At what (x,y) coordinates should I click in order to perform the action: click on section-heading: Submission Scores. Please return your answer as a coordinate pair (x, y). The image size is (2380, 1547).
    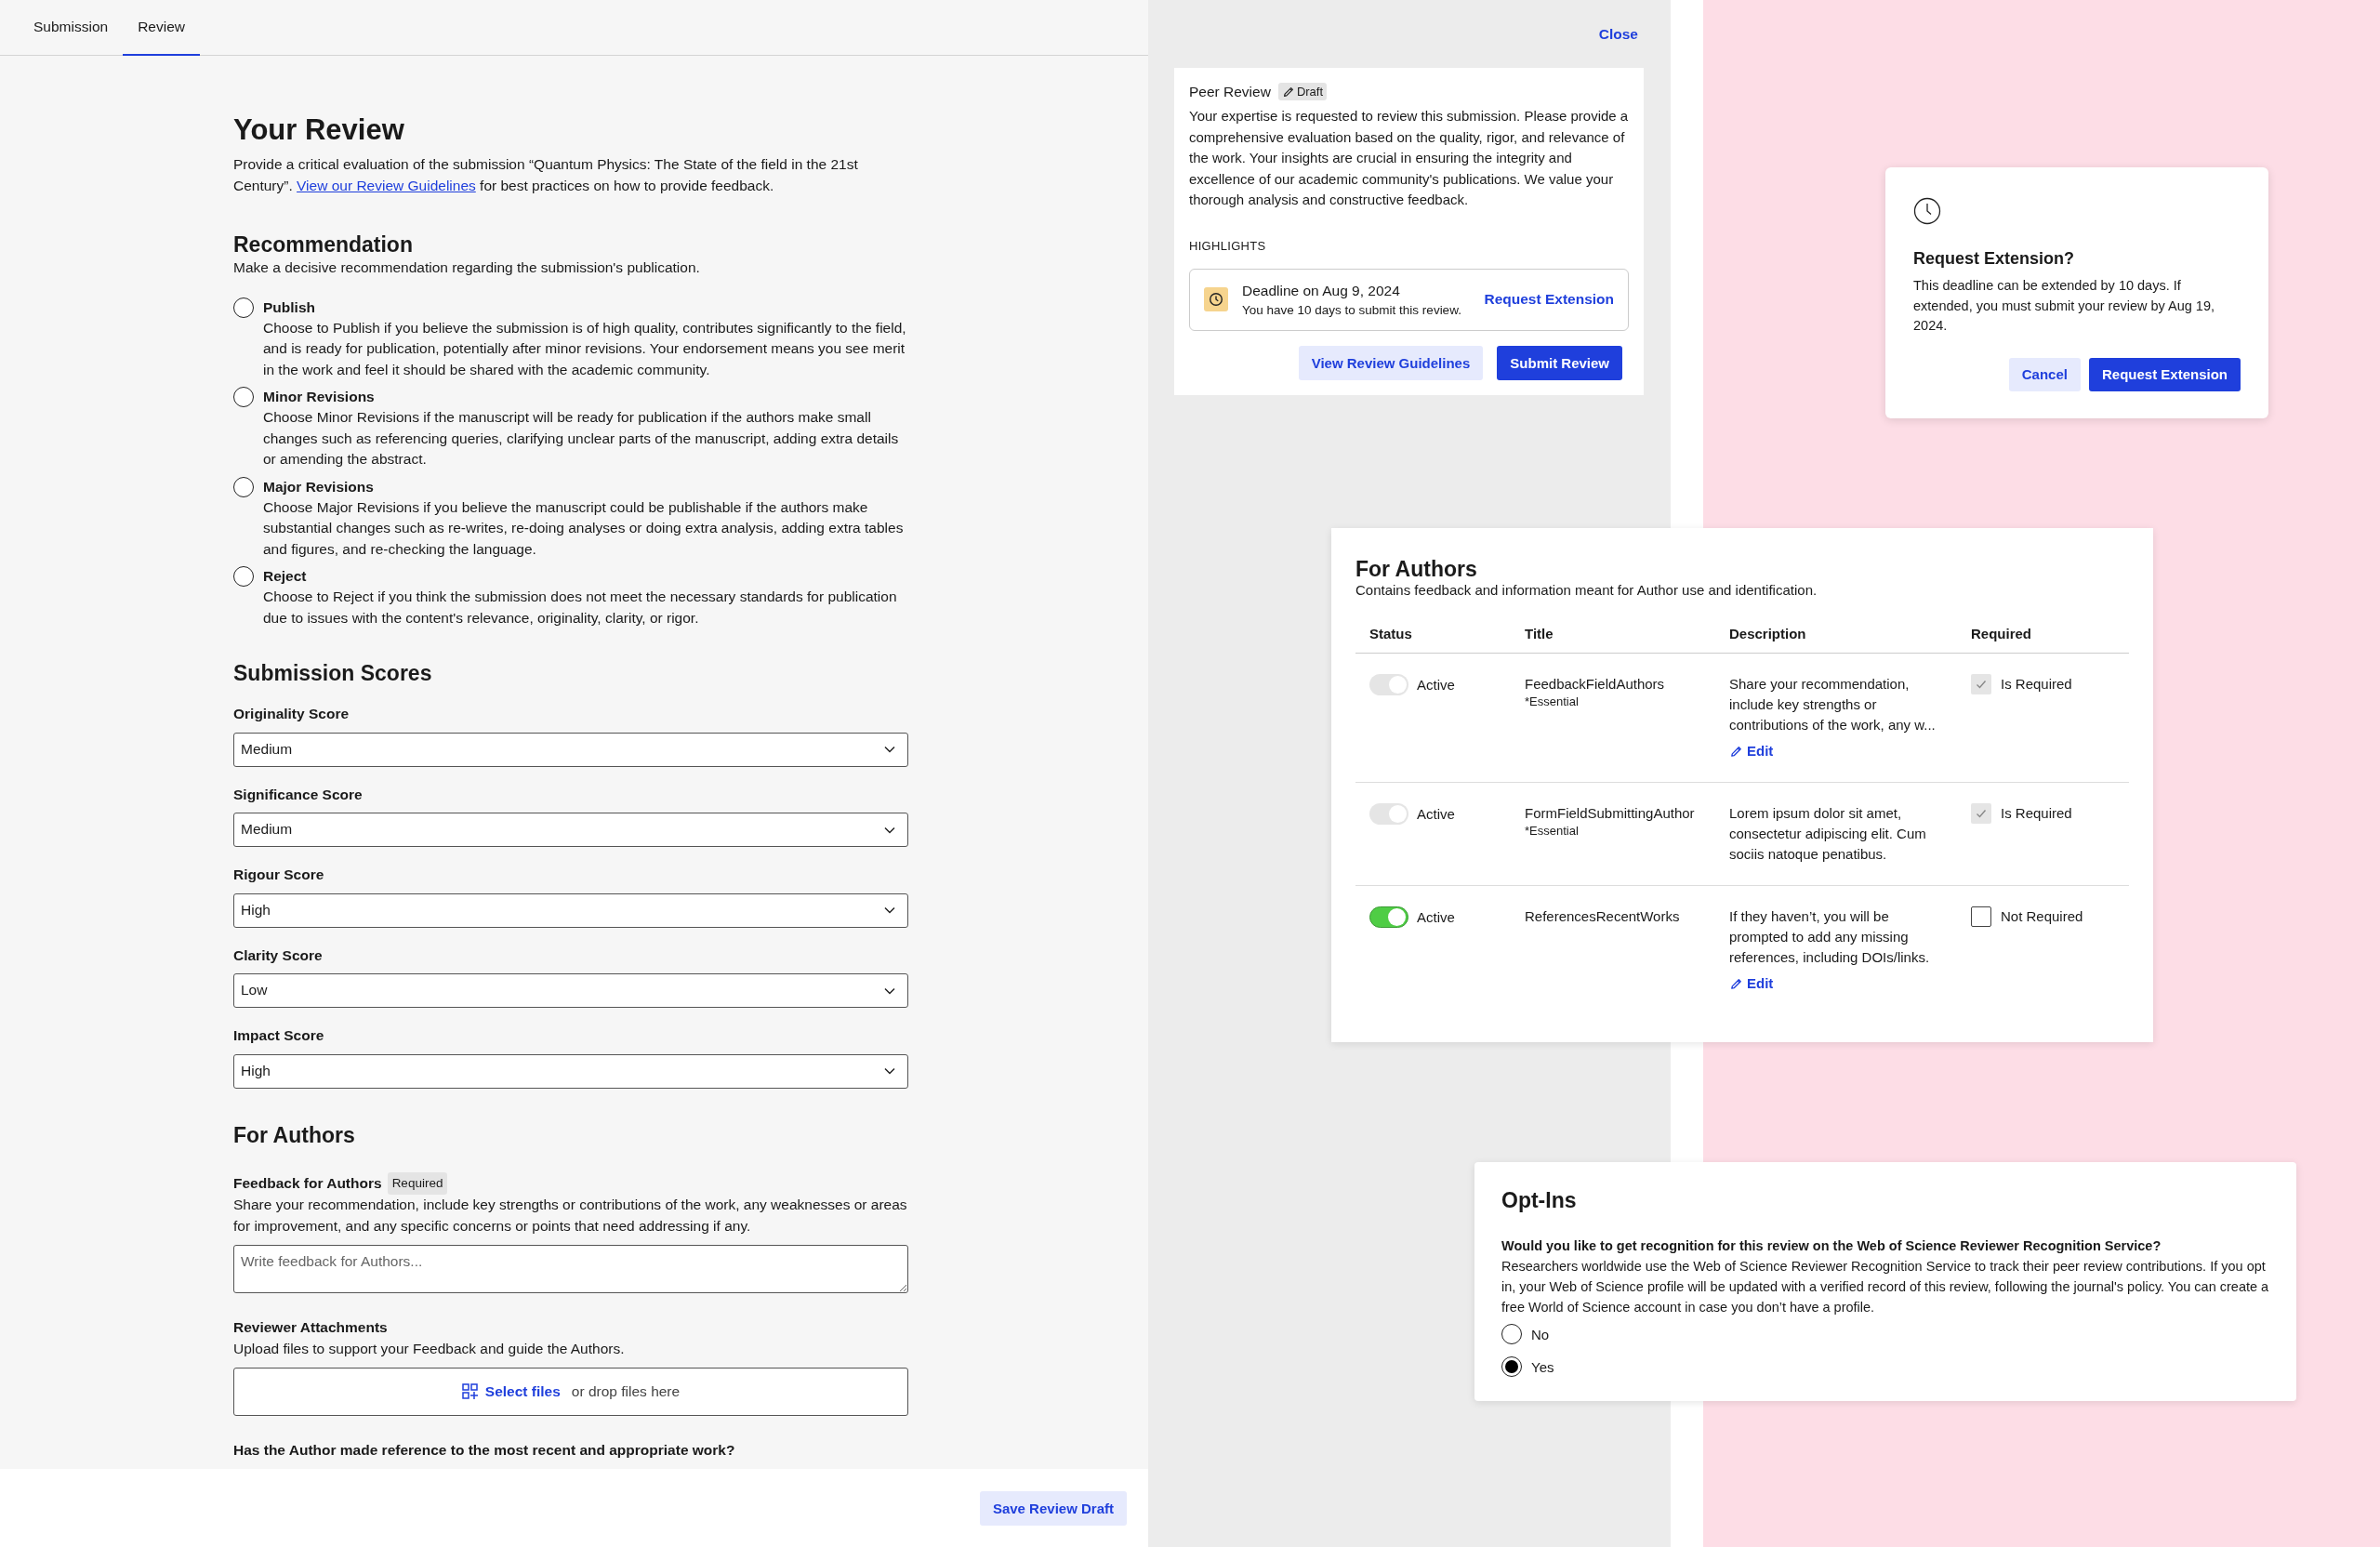
    Looking at the image, I should click on (333, 673).